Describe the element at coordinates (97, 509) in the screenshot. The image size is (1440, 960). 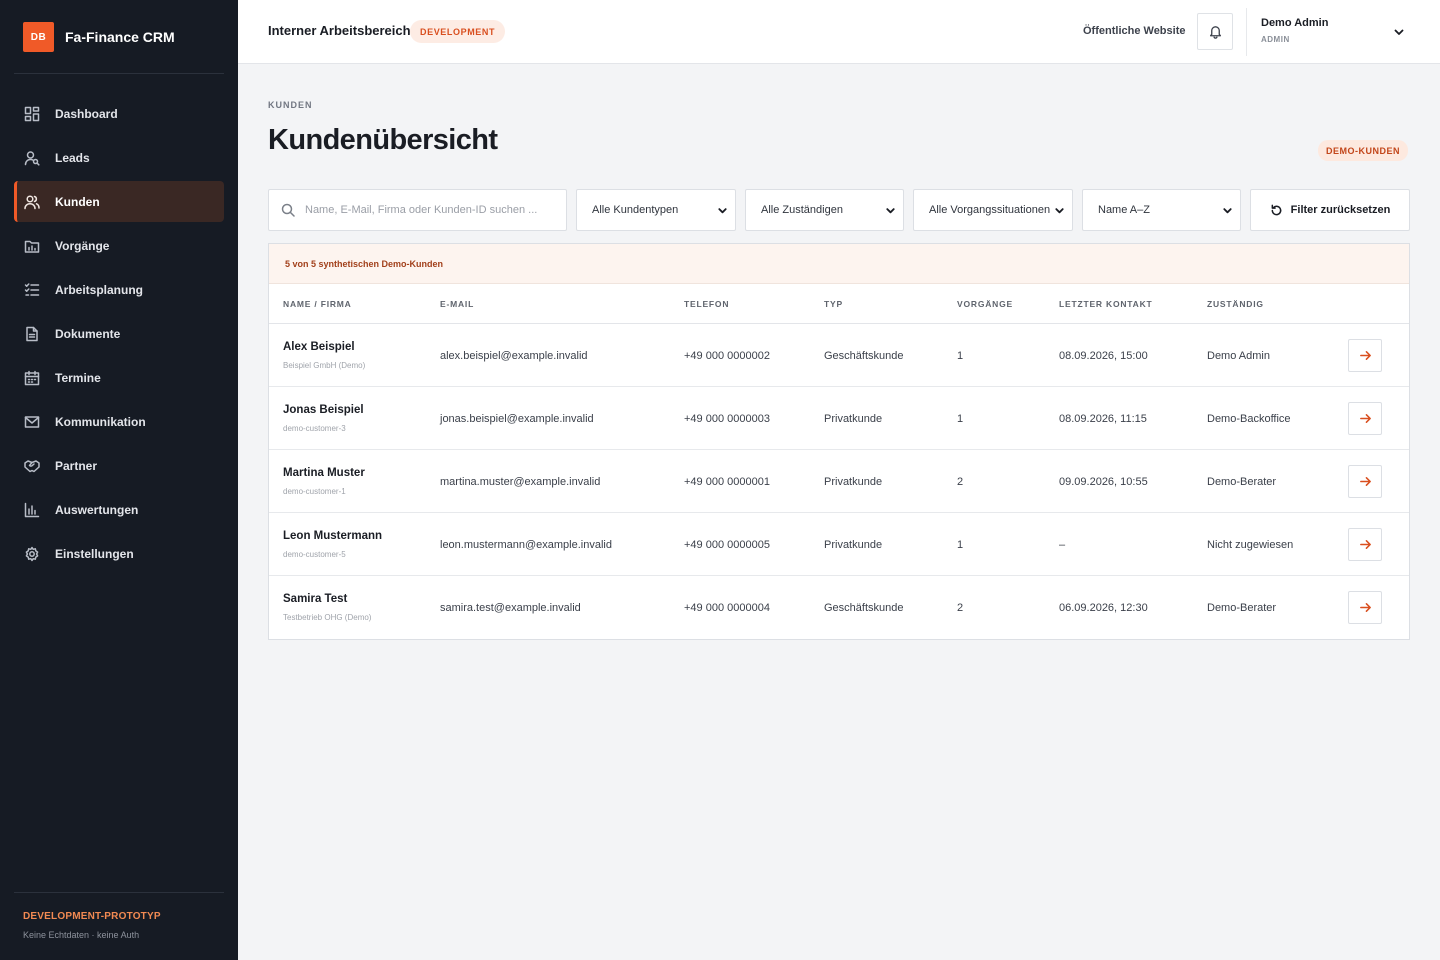
I see `sidebar-item-label: Auswertungen` at that location.